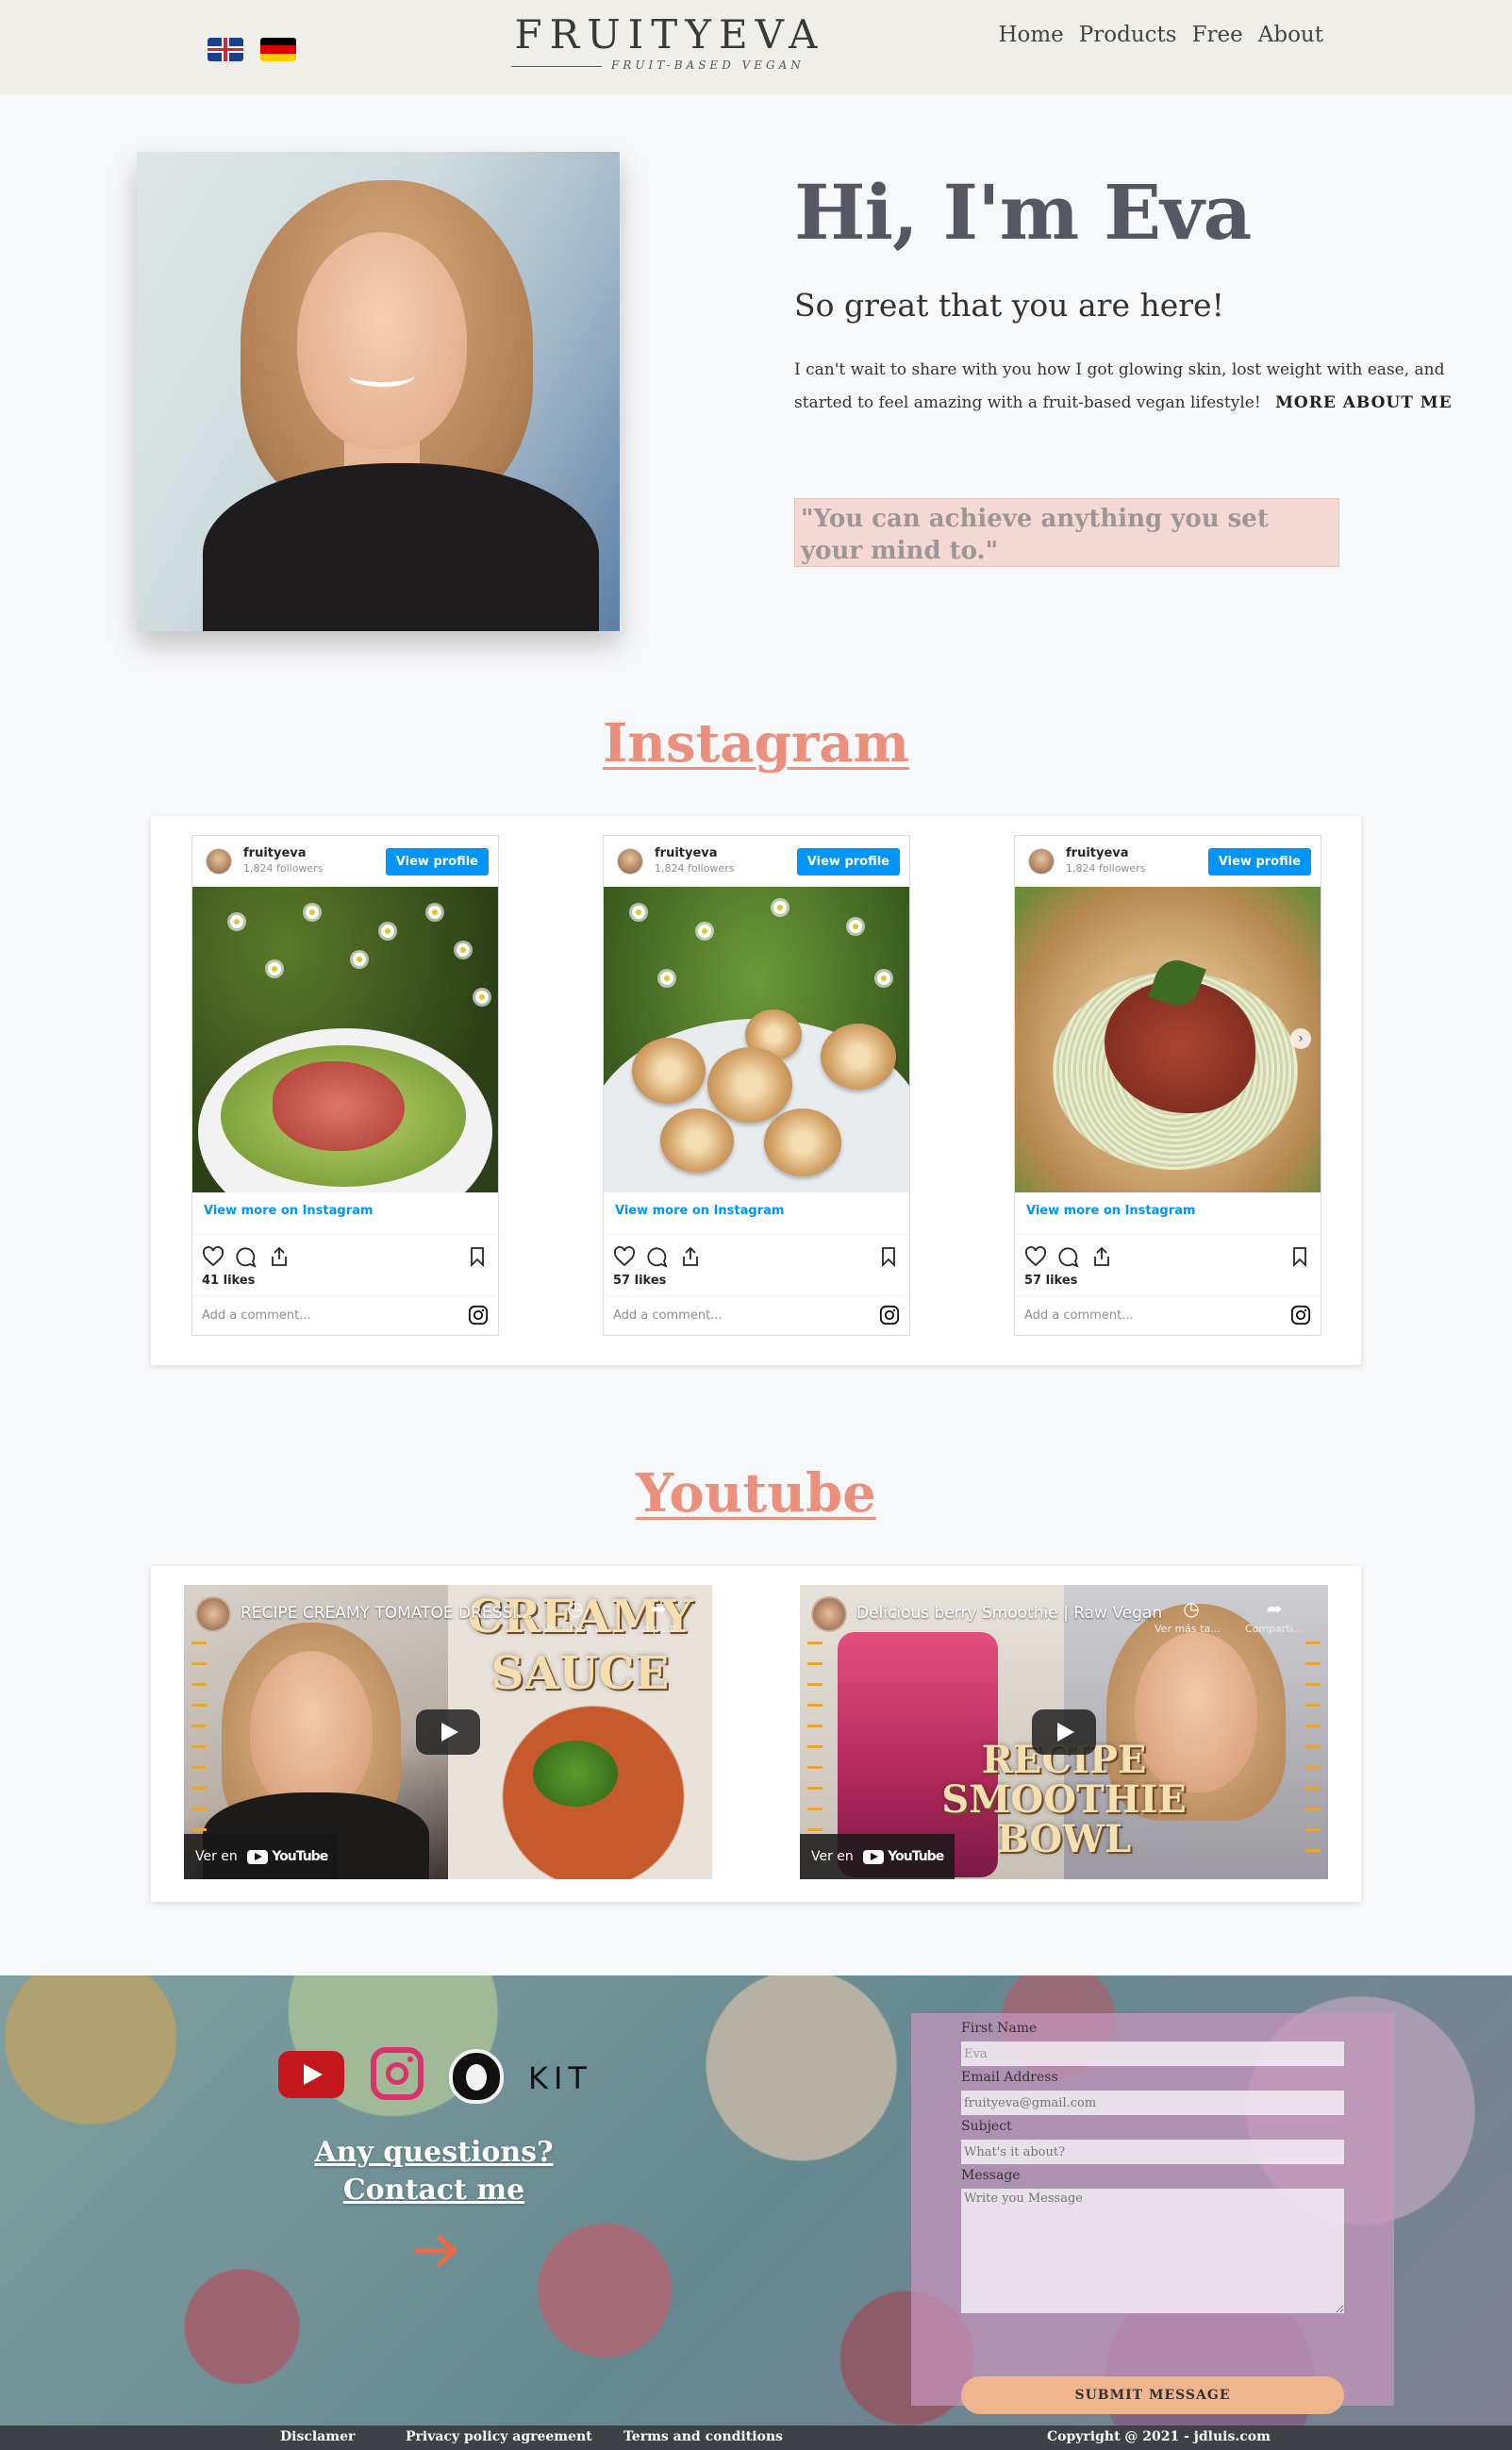 The width and height of the screenshot is (1512, 2450). Describe the element at coordinates (1152, 2395) in the screenshot. I see `submit-message-button: SUBMIT MESSAGE` at that location.